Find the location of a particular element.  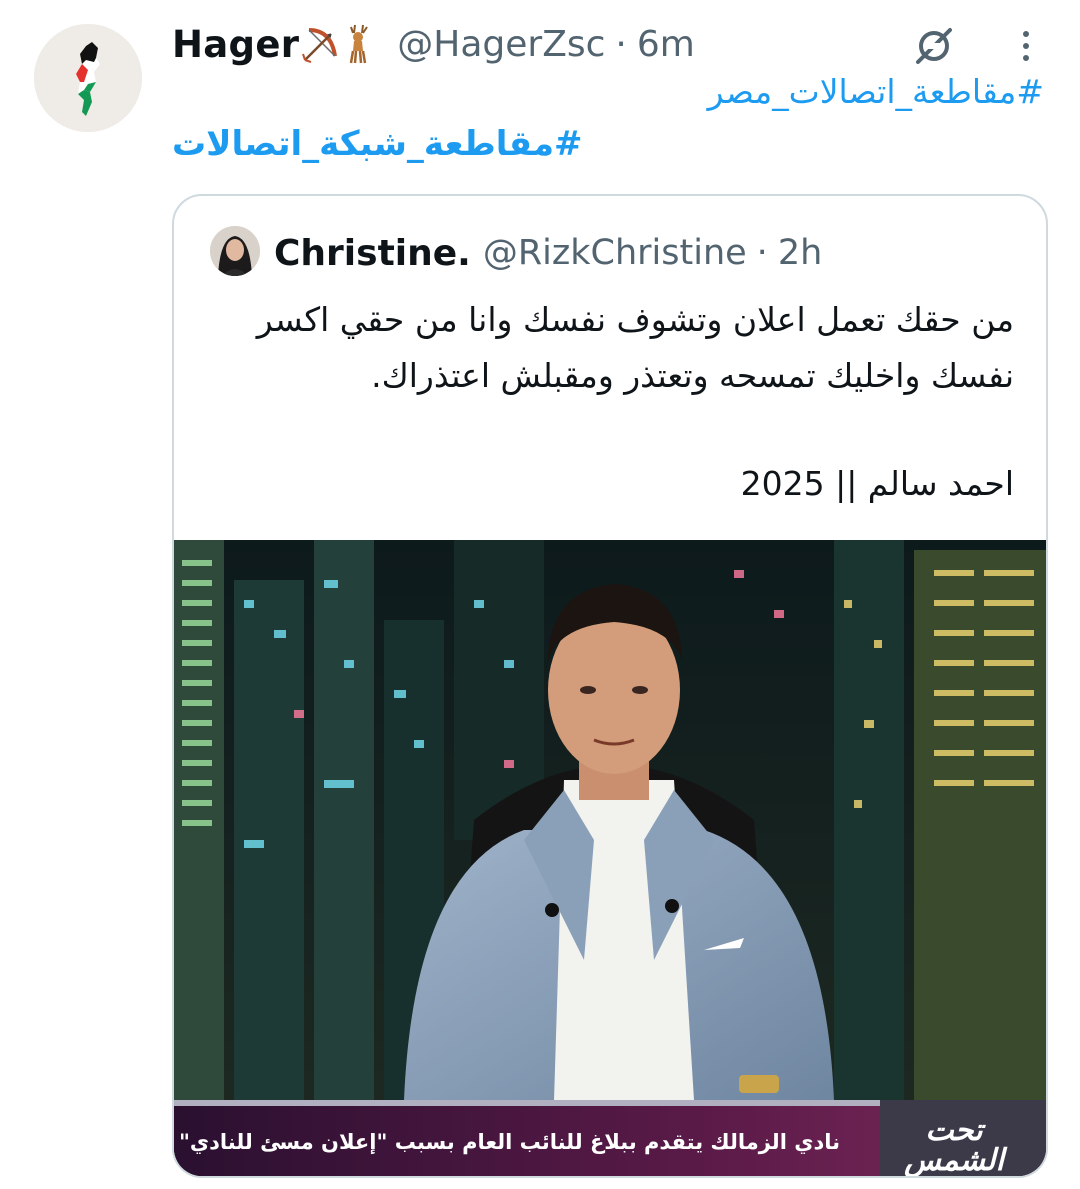

quoted-text-line: نفسك واخليك تمسحه وتعتذر ومقبلش اعتذراك. is located at coordinates (692, 375).